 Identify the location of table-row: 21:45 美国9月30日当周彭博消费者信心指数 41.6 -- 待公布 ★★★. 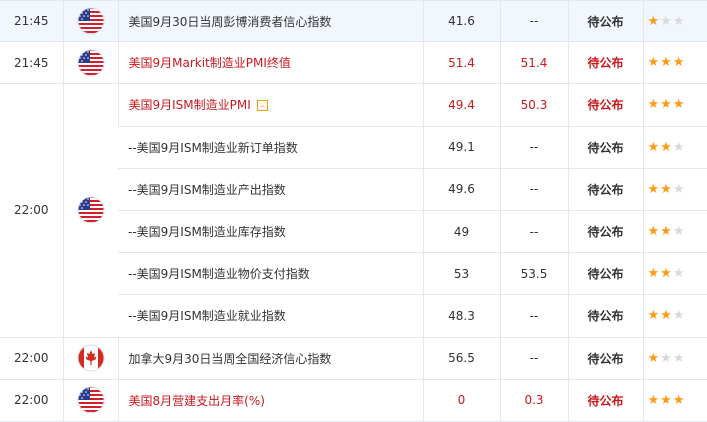
(353, 21).